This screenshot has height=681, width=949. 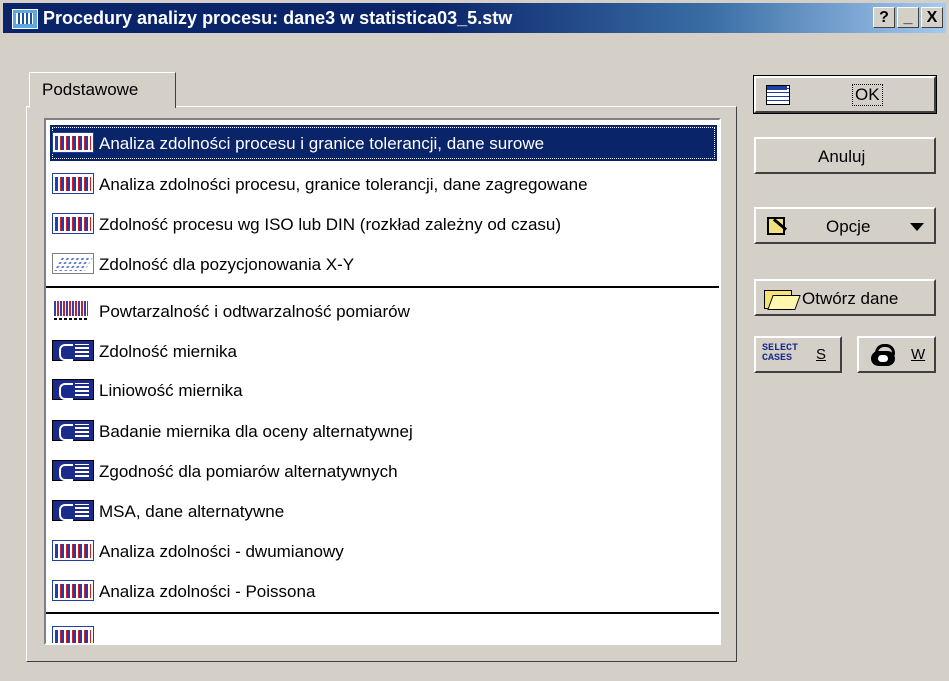 What do you see at coordinates (221, 551) in the screenshot?
I see `list-item-label: Analiza zdolności - dwumianowy` at bounding box center [221, 551].